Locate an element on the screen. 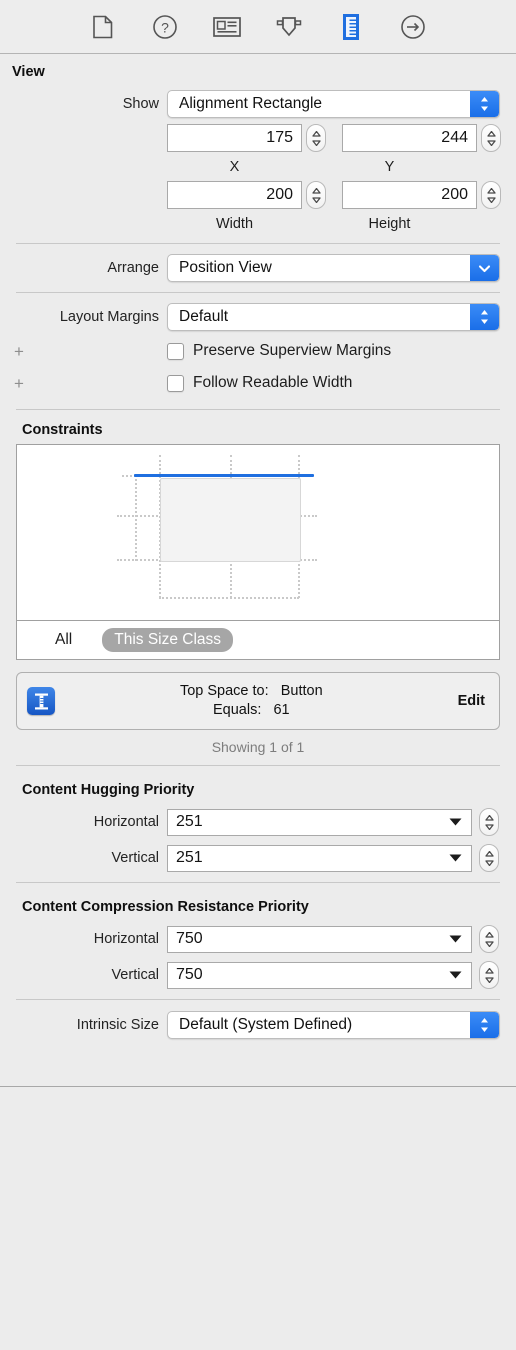 Image resolution: width=516 pixels, height=1350 pixels. content-hugging-horizontal-row: Horizontal 251 is located at coordinates (258, 822).